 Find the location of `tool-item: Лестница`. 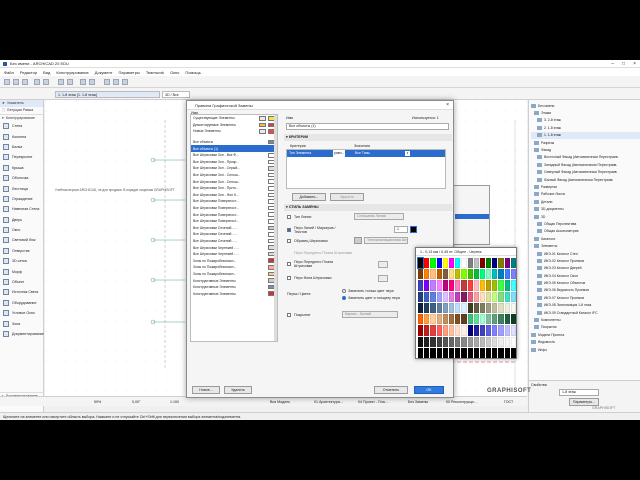

tool-item: Лестница is located at coordinates (21, 188).